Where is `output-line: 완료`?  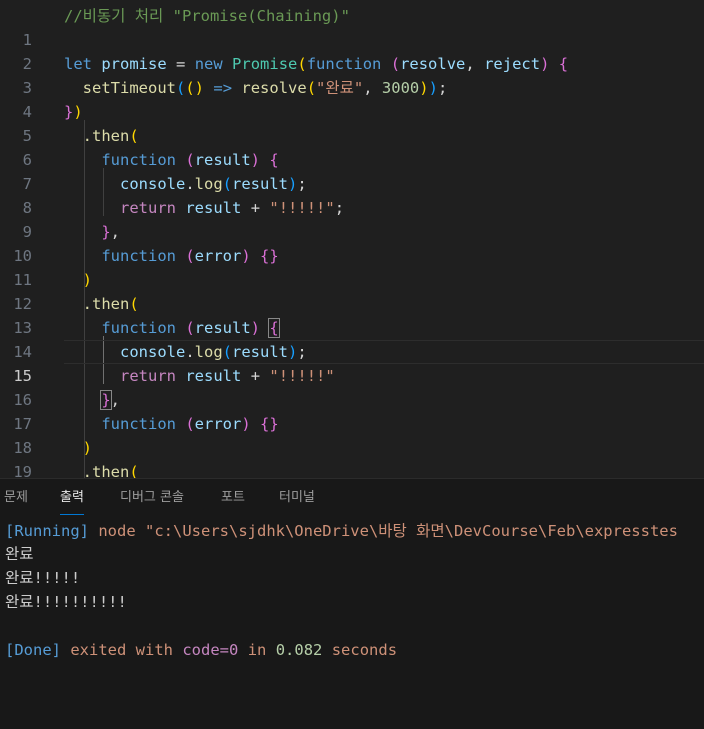
output-line: 완료 is located at coordinates (19, 554).